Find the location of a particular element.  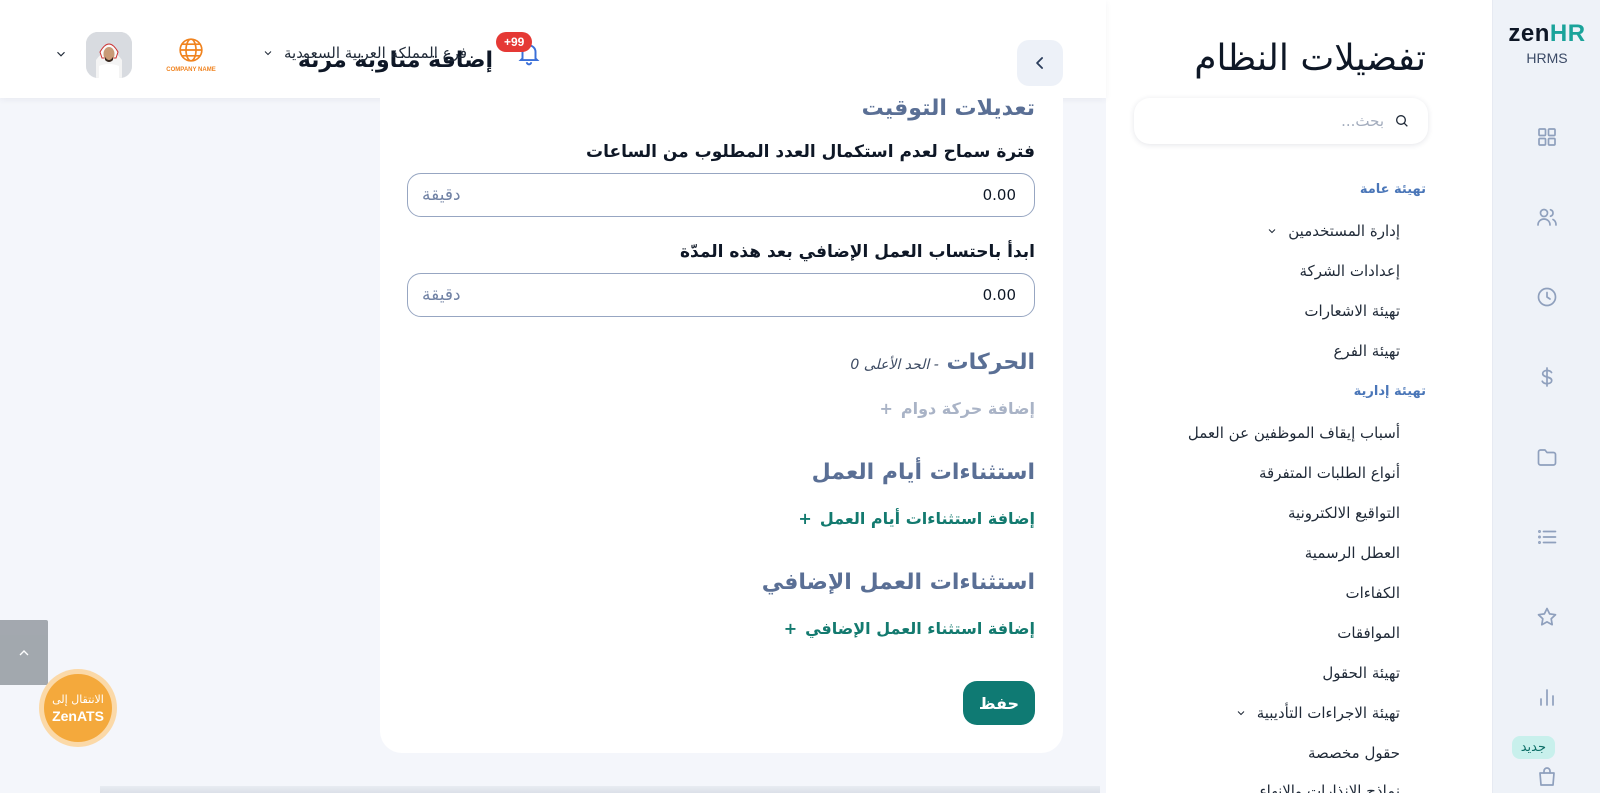

add-movement-button: إضافة حركة دوام + is located at coordinates (957, 408).